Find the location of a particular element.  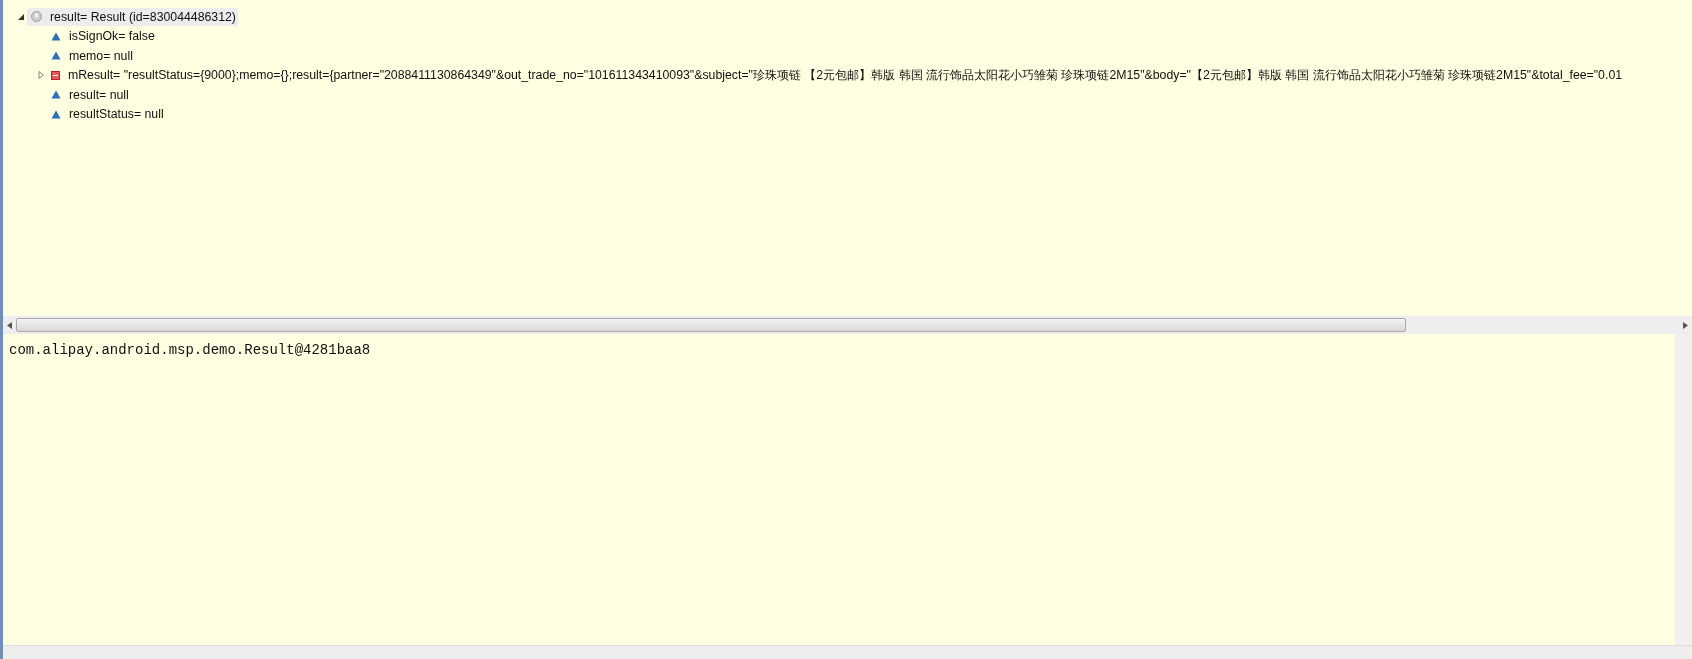

object-icon is located at coordinates (36, 17).